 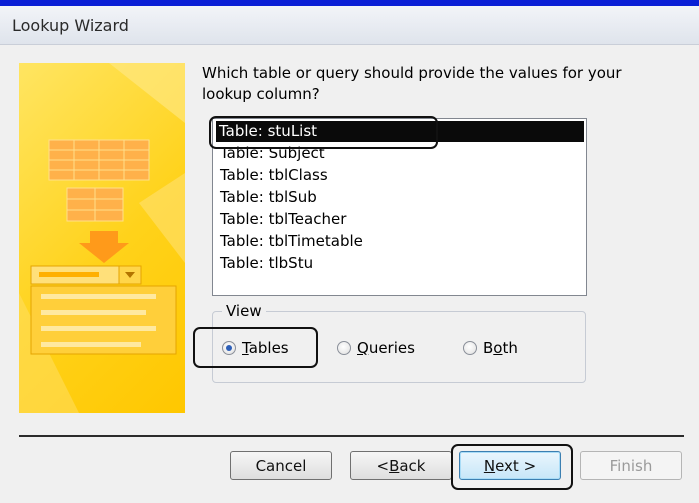 I want to click on back-button: < Back, so click(x=401, y=465).